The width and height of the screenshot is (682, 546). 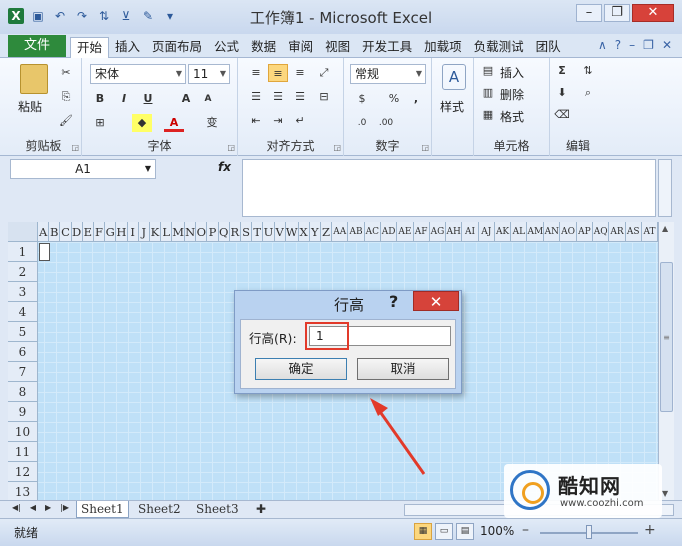 I want to click on coozhi-logo-icon, so click(x=530, y=490).